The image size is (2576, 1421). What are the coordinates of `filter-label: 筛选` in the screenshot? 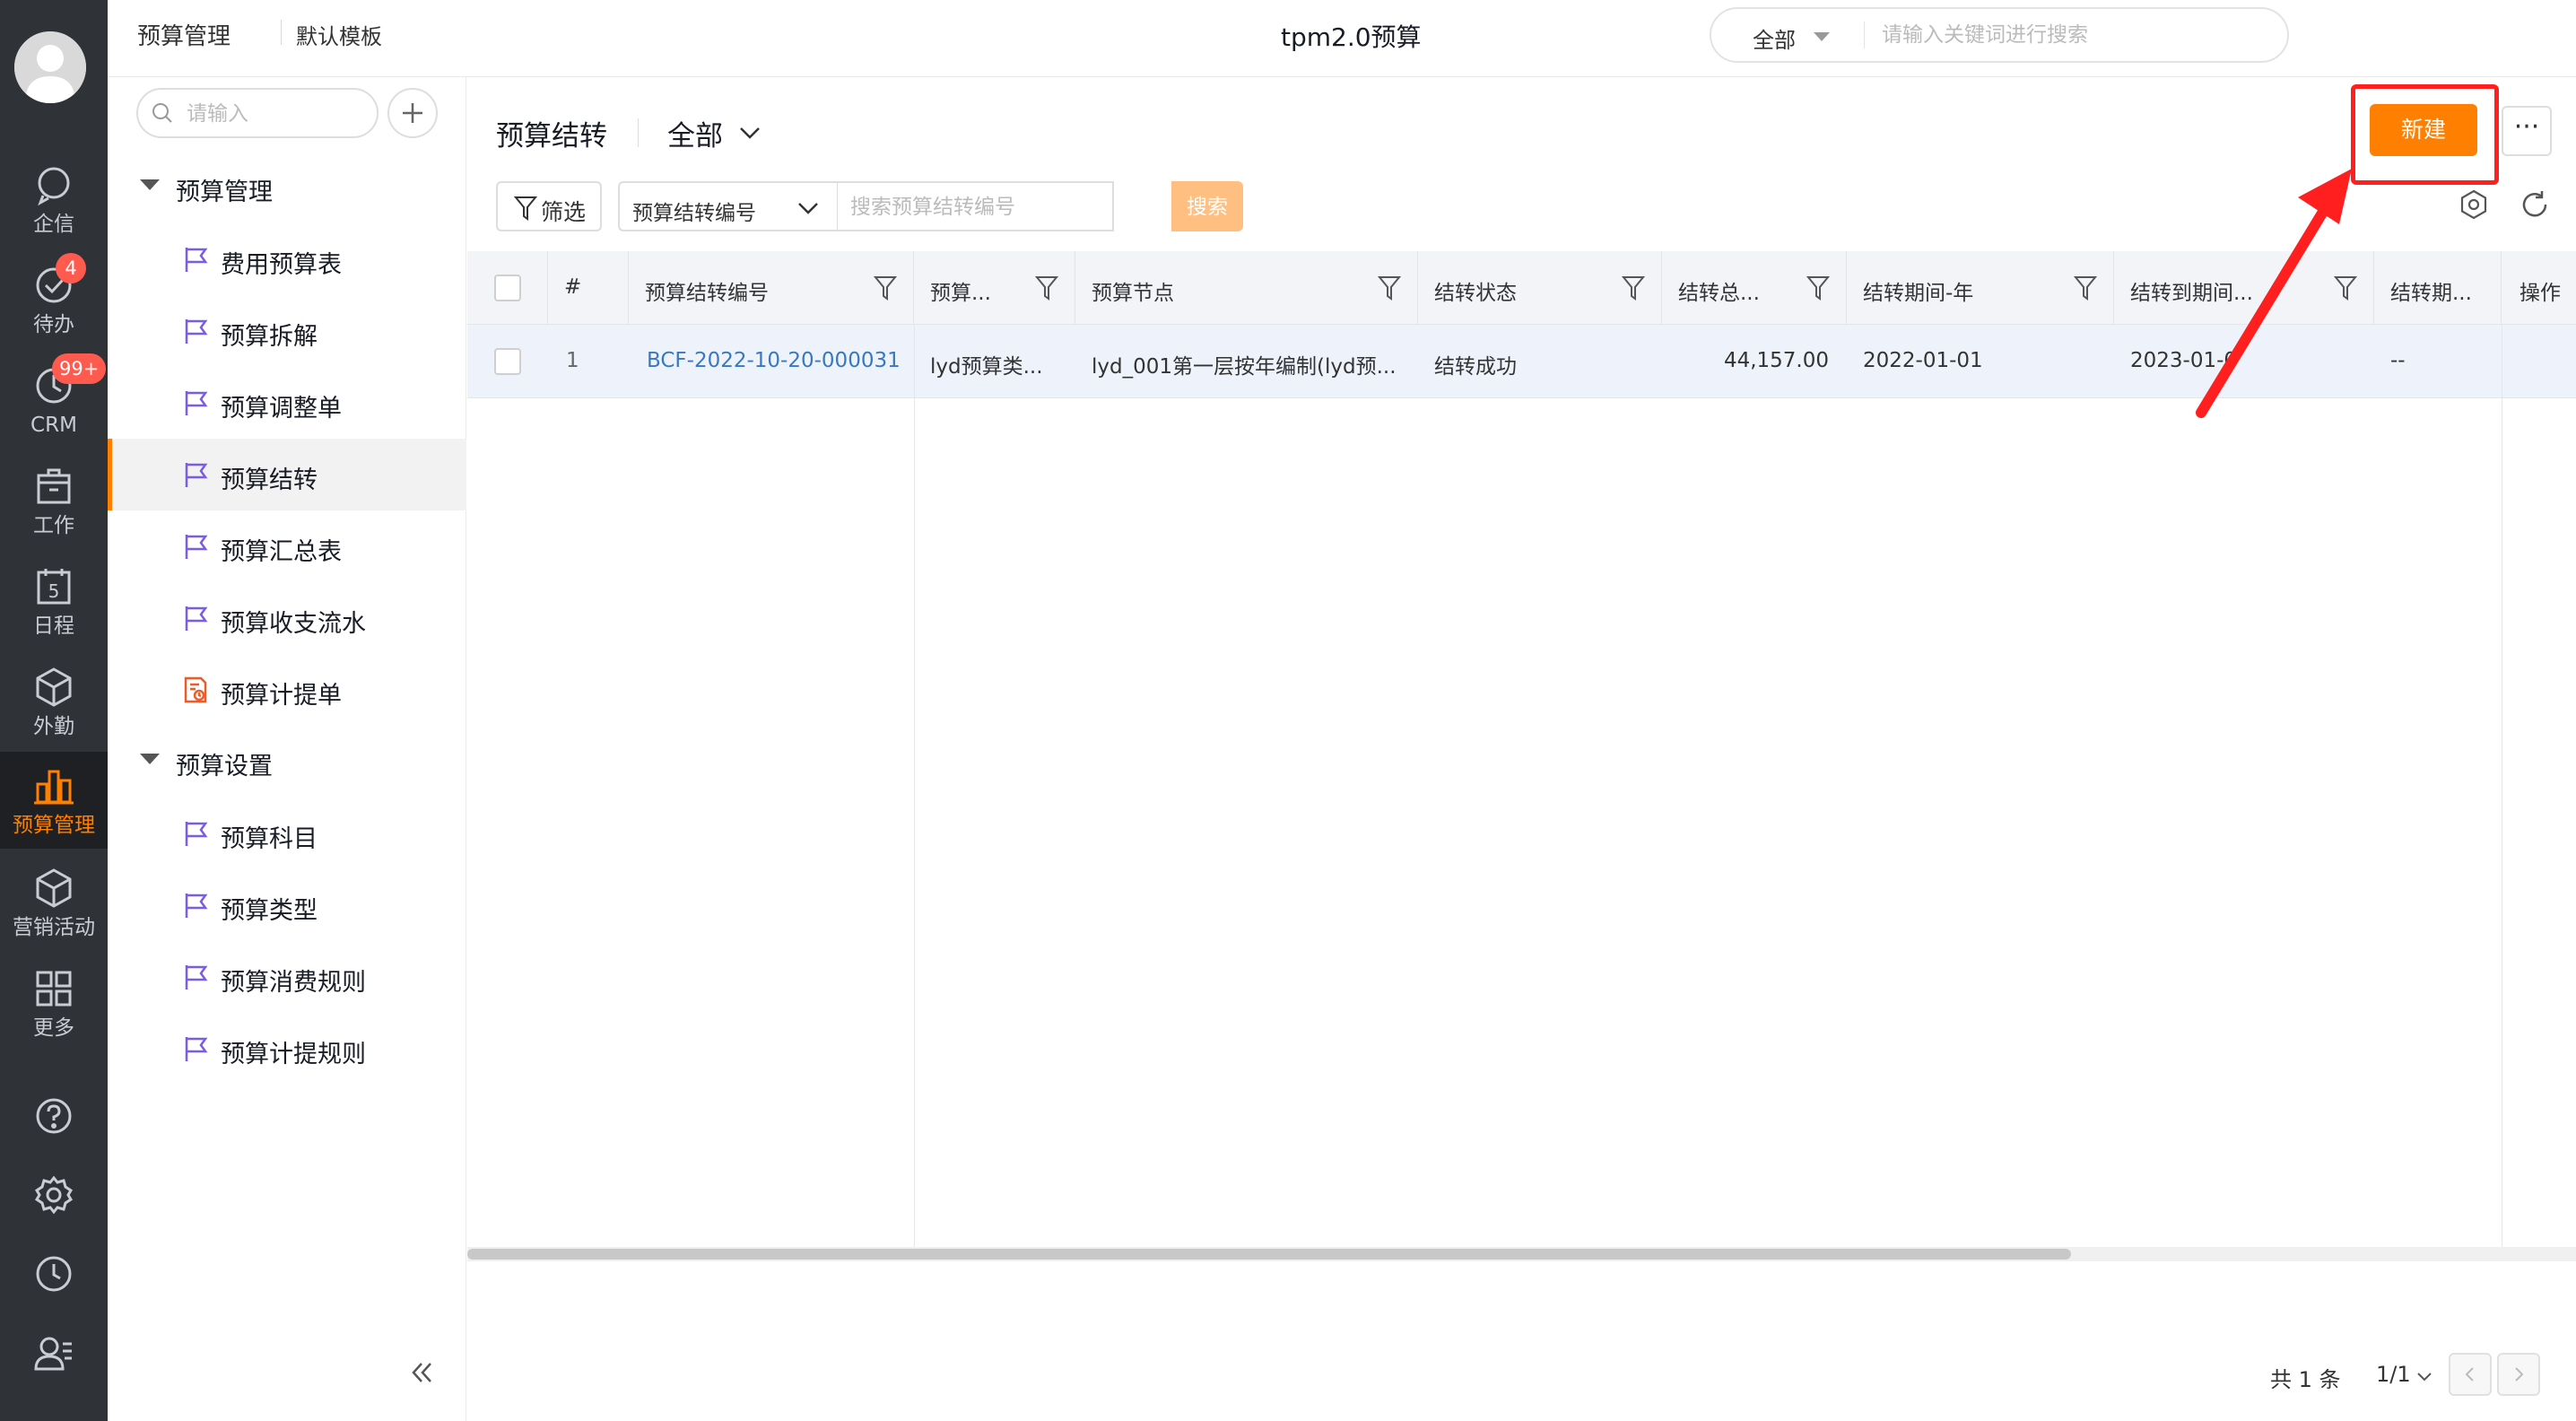 It's located at (564, 212).